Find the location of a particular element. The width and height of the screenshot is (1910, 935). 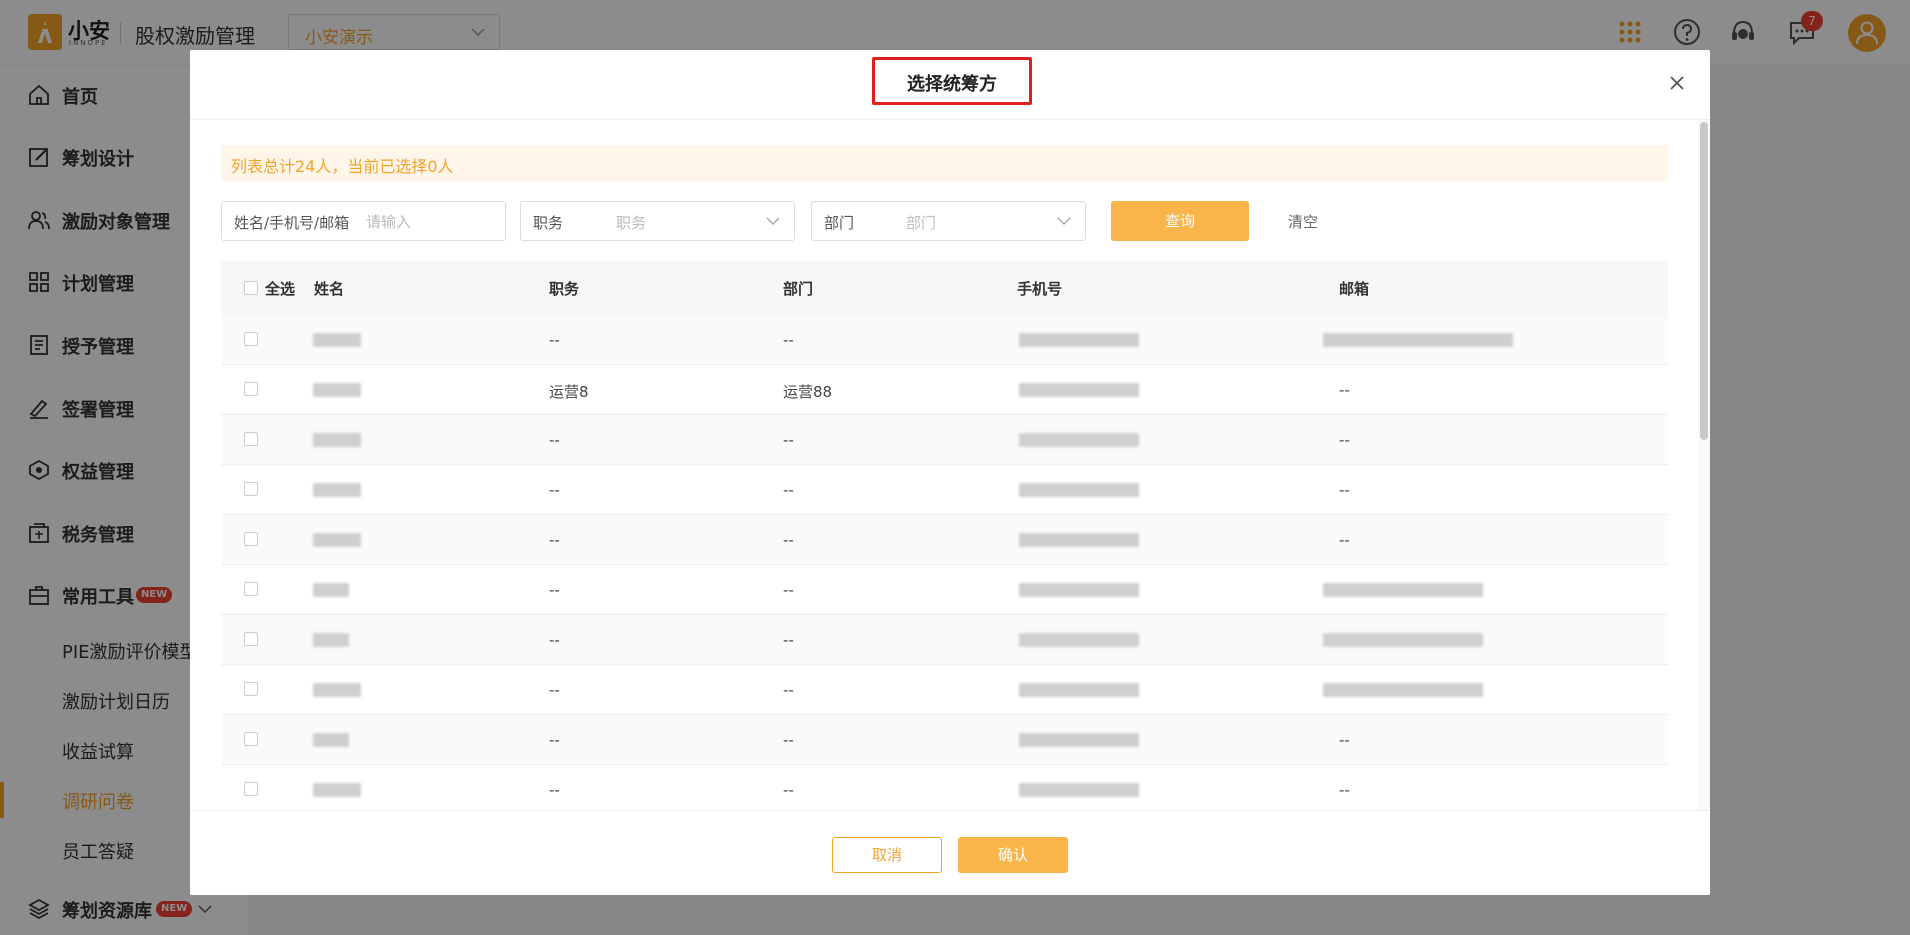

select-all-checkbox is located at coordinates (251, 288).